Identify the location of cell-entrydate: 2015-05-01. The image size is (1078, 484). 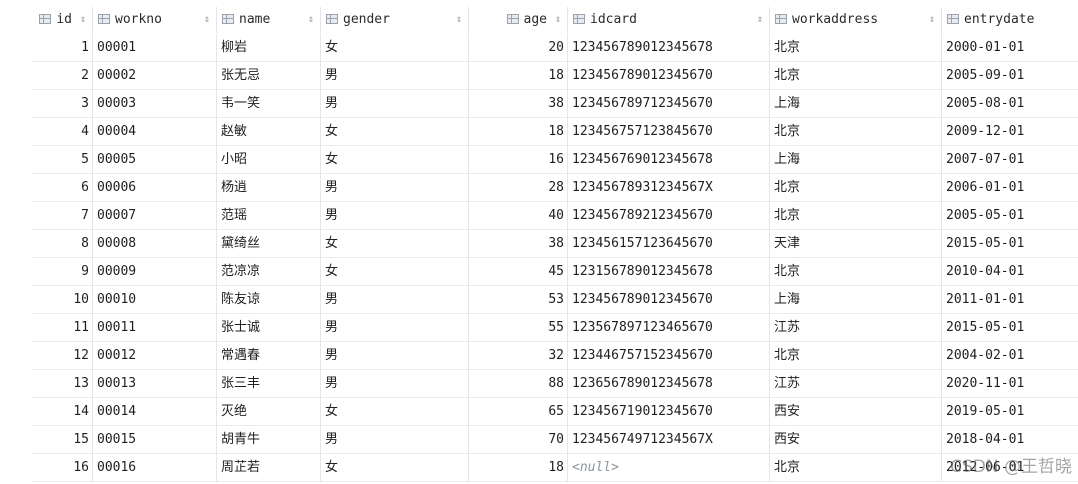
(1010, 244).